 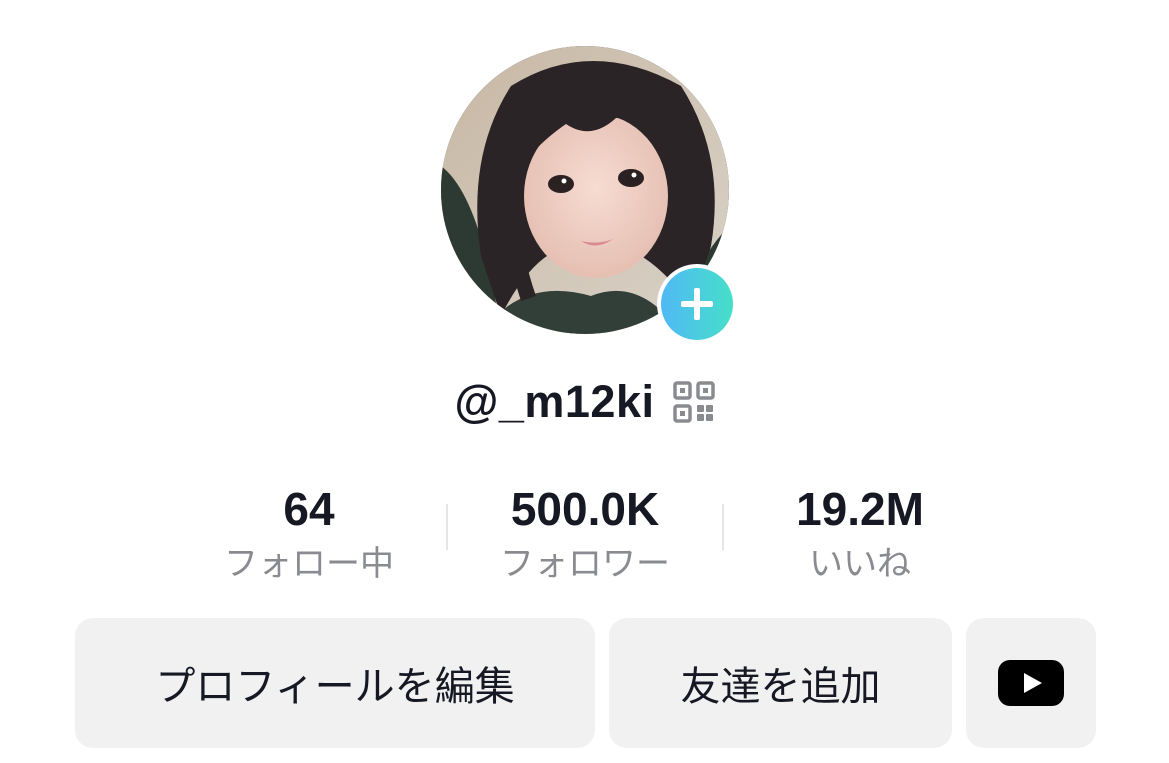 I want to click on add-avatar-button, so click(x=697, y=304).